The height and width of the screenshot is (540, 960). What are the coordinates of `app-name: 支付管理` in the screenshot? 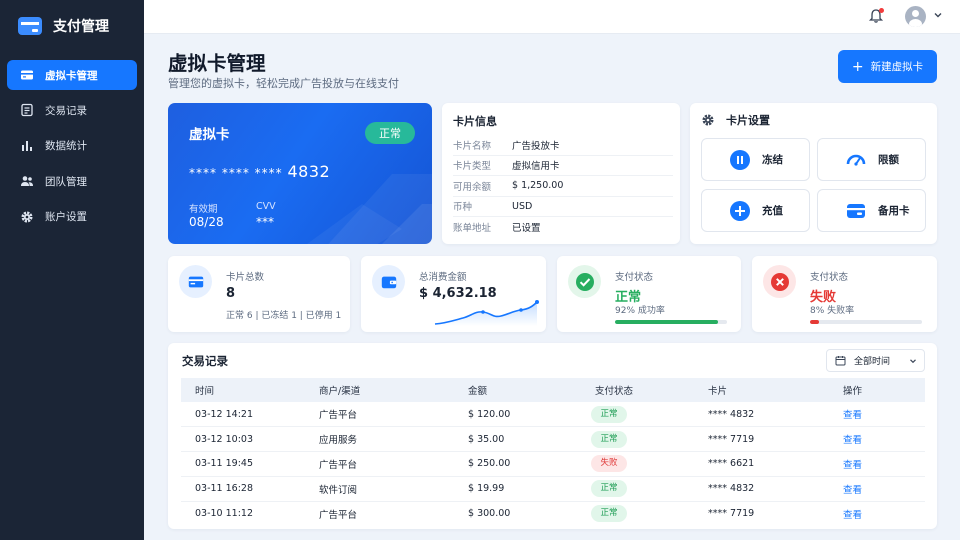 It's located at (81, 27).